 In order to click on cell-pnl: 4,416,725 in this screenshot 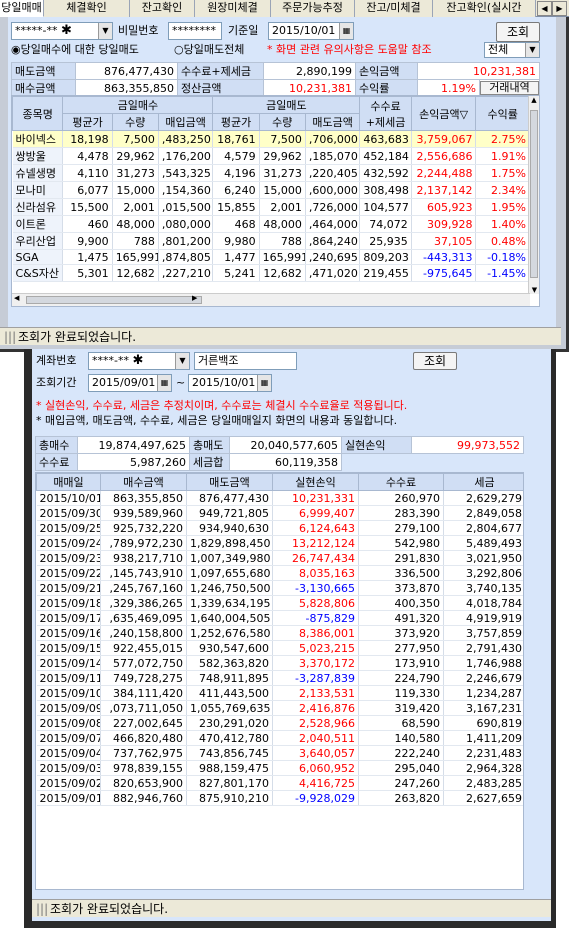, I will do `click(315, 783)`.